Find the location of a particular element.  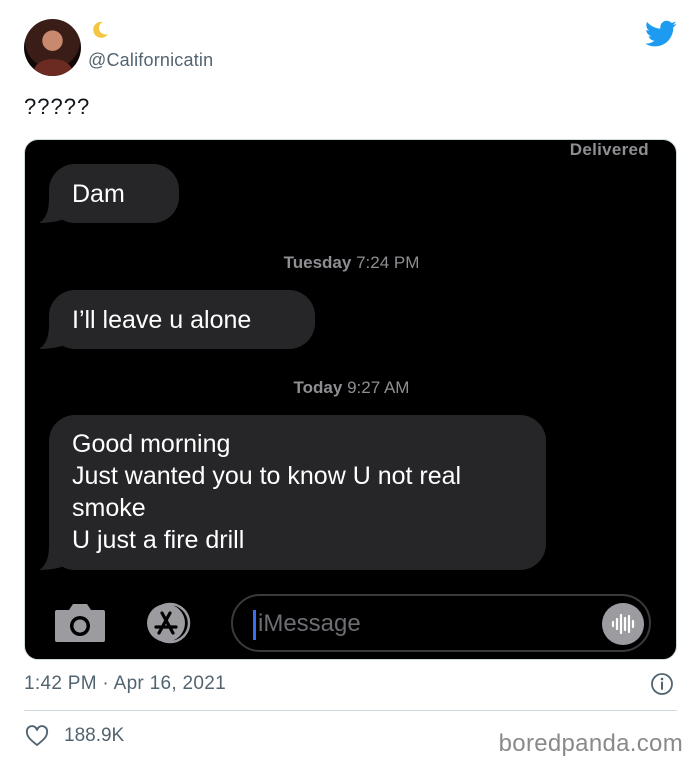

message-bubble: Dam is located at coordinates (109, 193).